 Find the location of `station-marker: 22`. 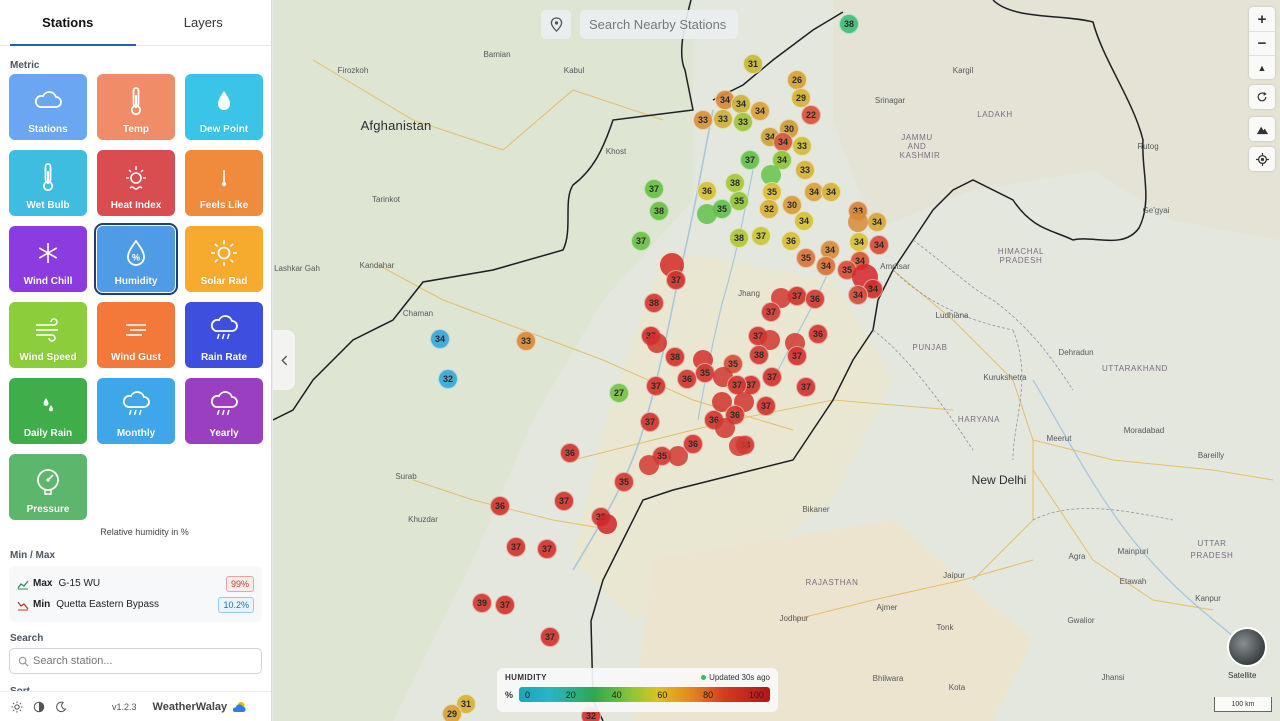

station-marker: 22 is located at coordinates (811, 115).